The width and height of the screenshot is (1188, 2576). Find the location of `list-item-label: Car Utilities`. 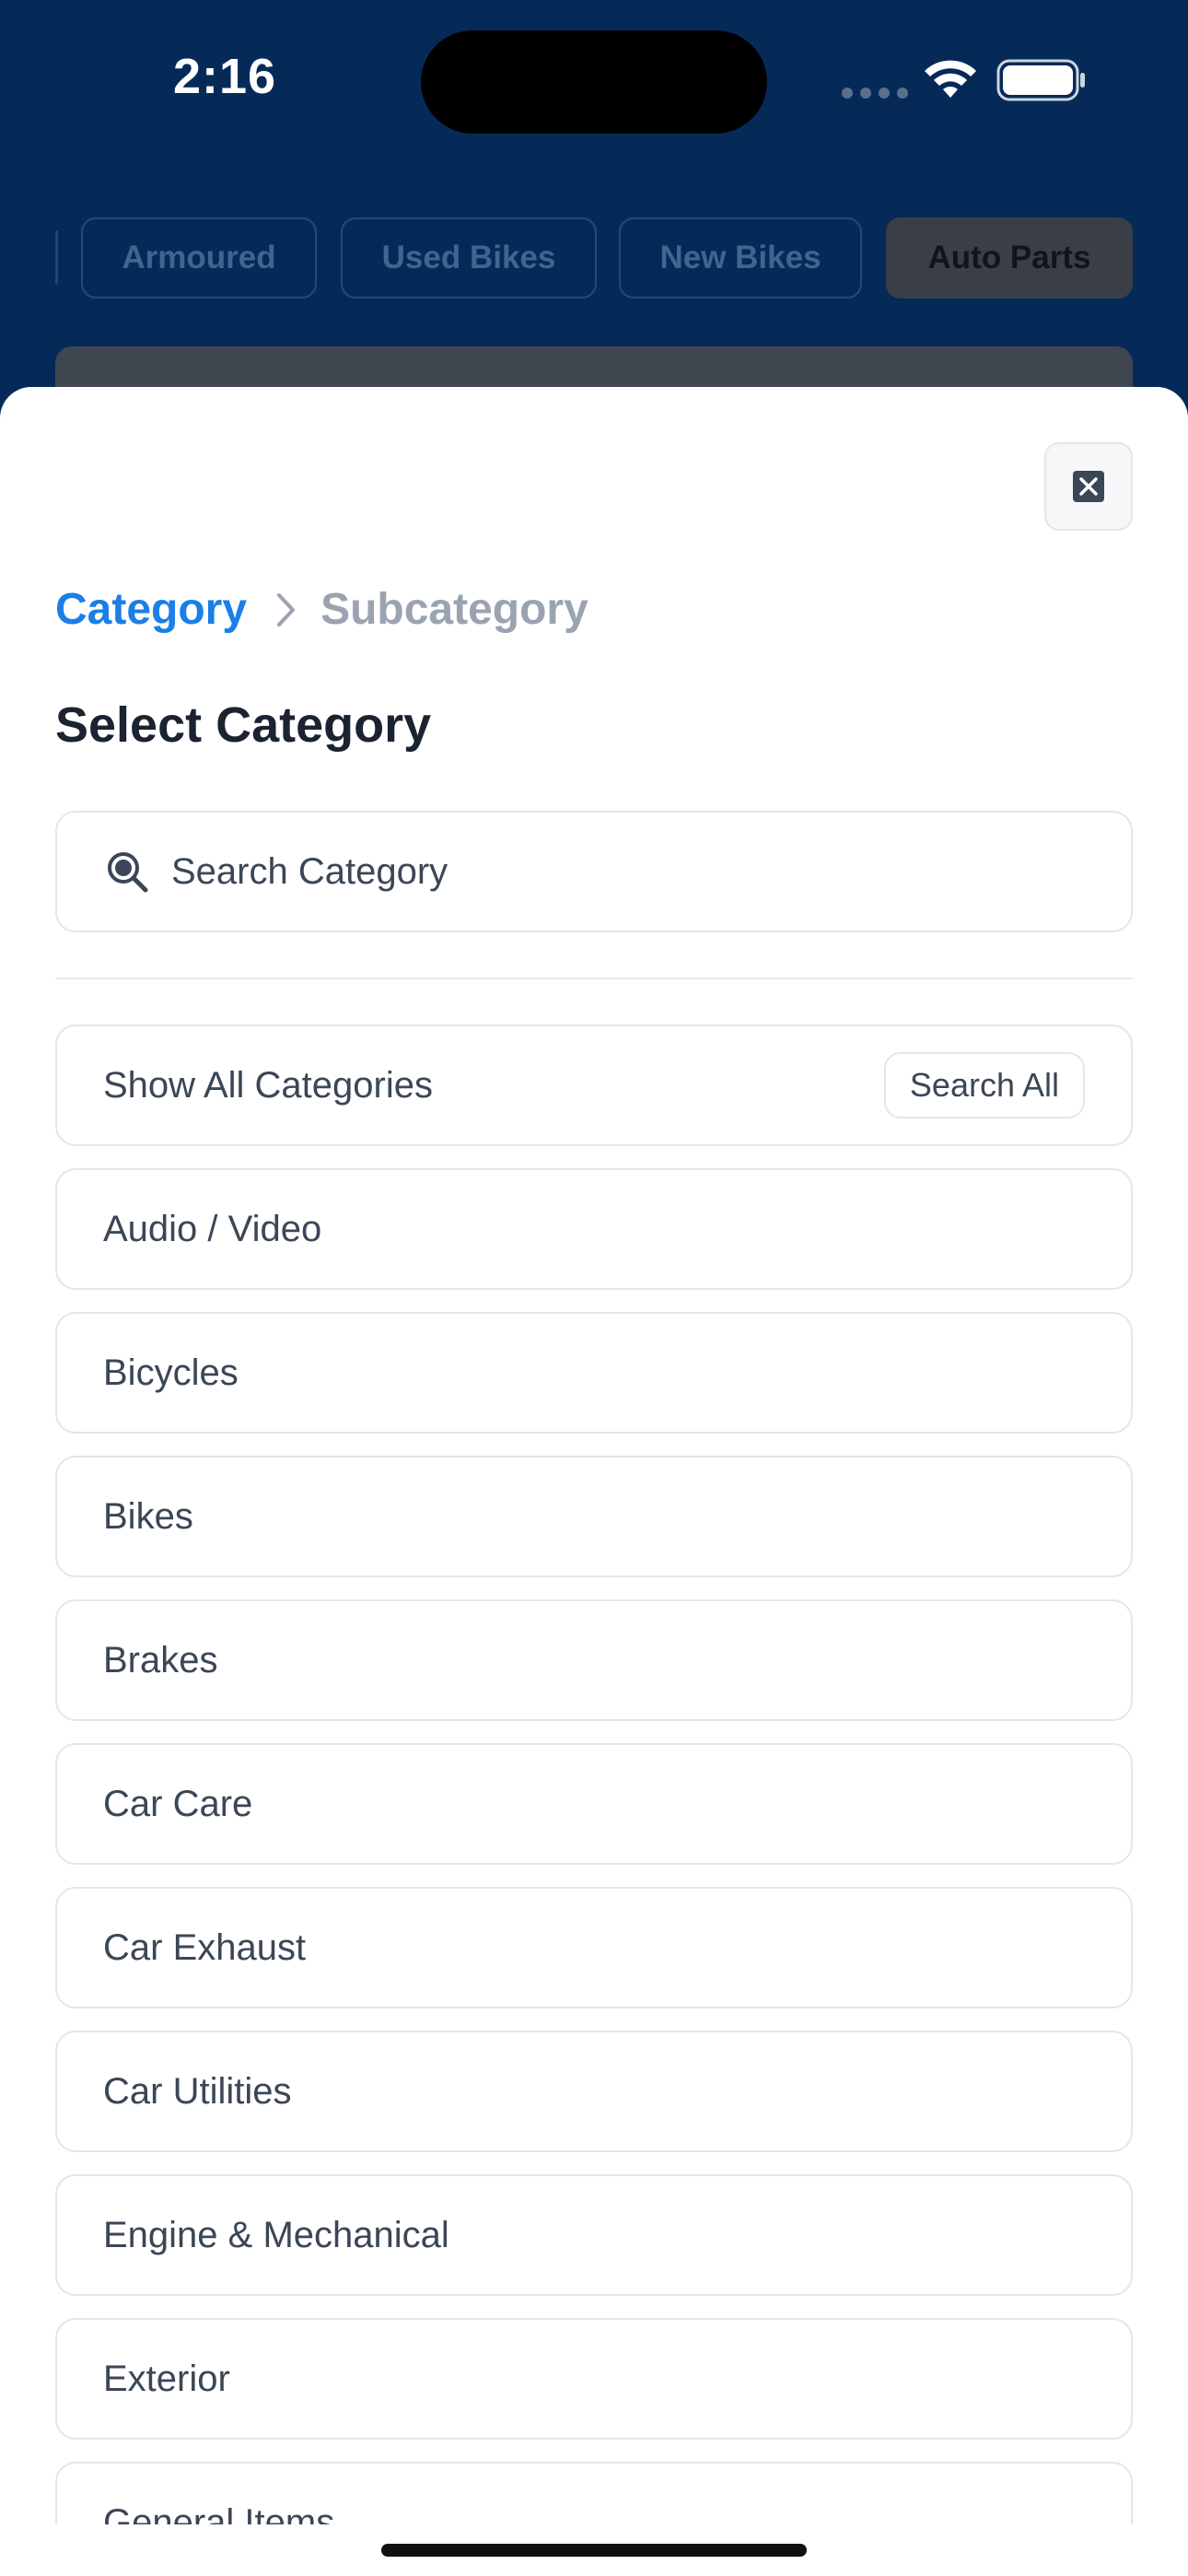

list-item-label: Car Utilities is located at coordinates (197, 2091).